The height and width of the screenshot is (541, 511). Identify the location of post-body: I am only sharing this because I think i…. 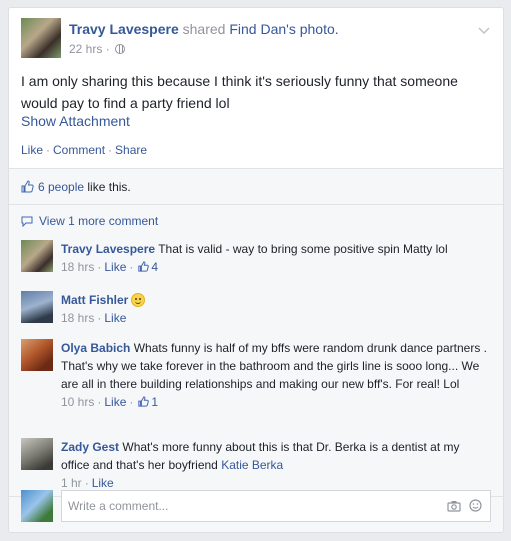
(239, 92).